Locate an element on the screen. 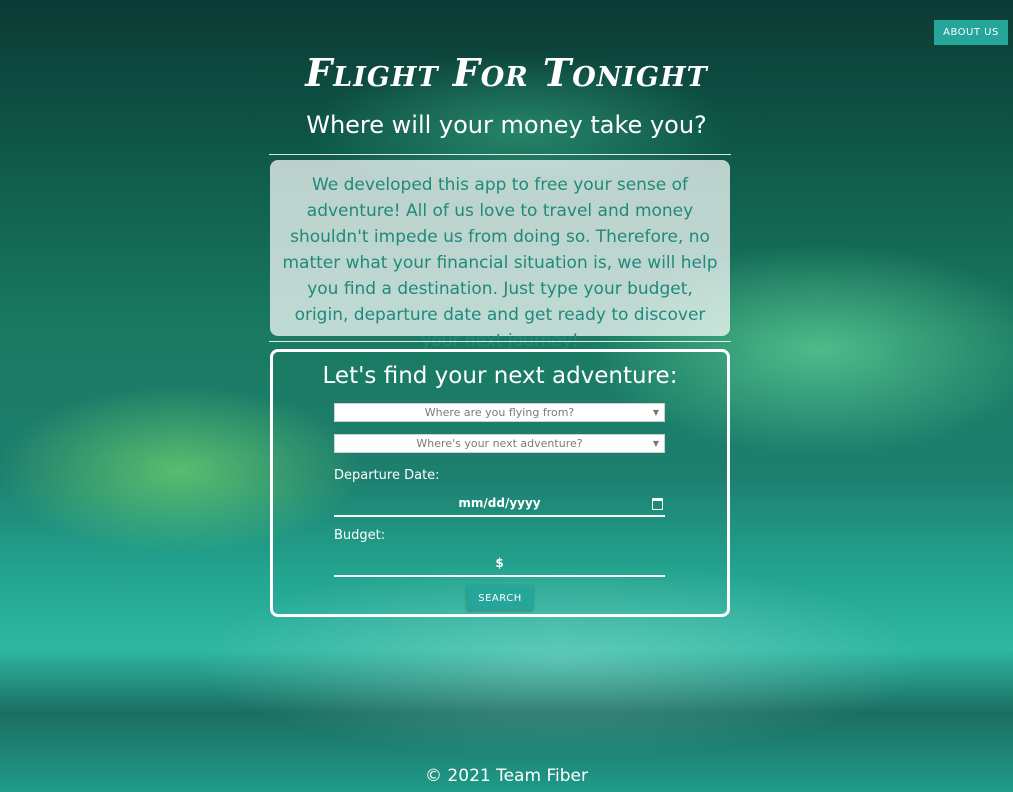 The width and height of the screenshot is (1013, 792). budget-value: $ is located at coordinates (499, 563).